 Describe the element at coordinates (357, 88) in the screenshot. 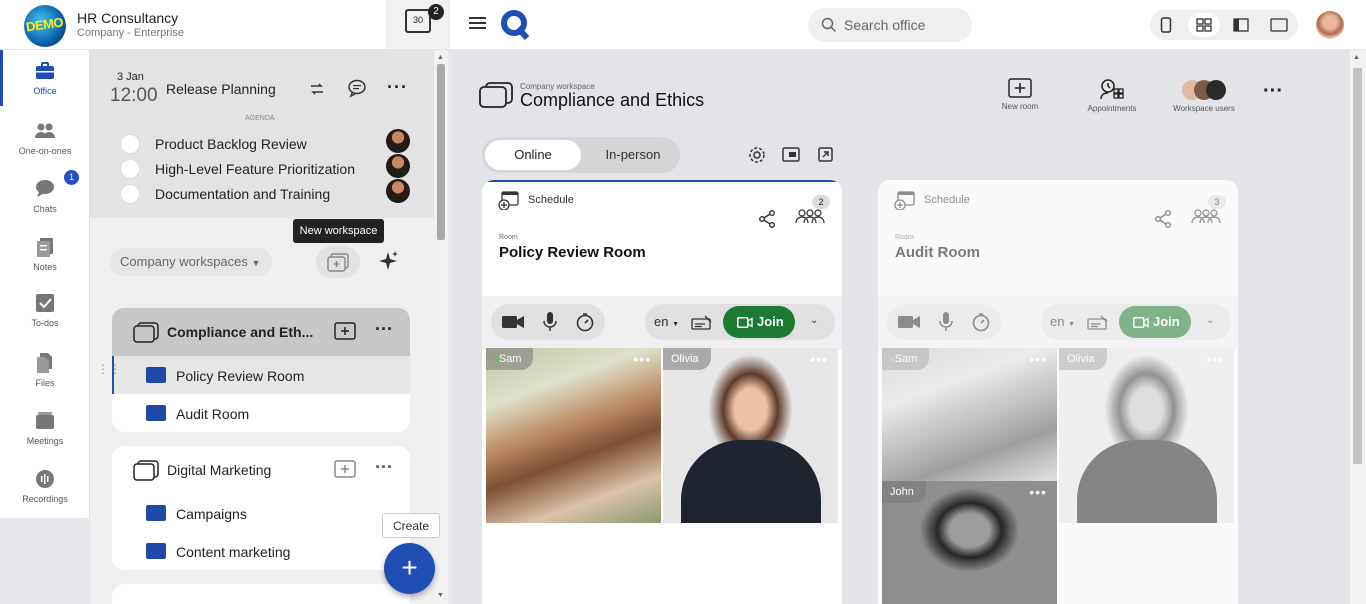

I see `comment-icon` at that location.